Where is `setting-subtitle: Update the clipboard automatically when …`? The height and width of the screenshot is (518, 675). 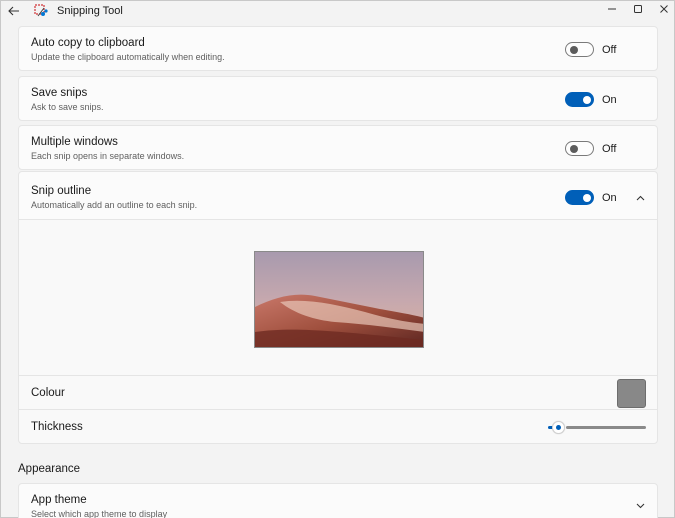 setting-subtitle: Update the clipboard automatically when … is located at coordinates (128, 57).